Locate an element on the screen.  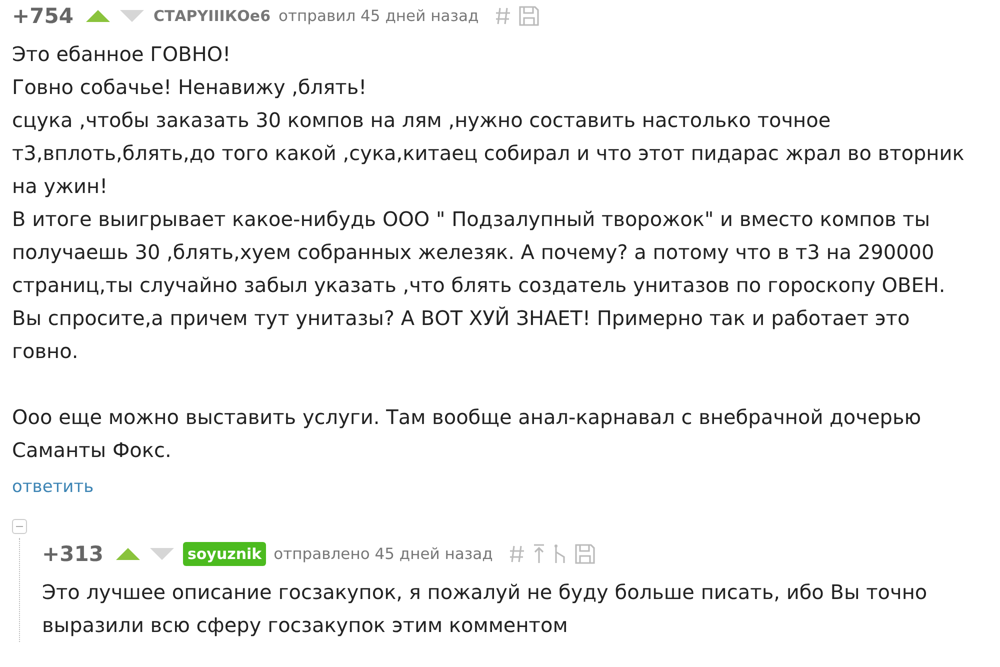
comment-text: Ооо еще можно выставить услуги. Там вообще анал-карнавал с внебрачной дочерью Саманты Фокс. is located at coordinates (467, 434).